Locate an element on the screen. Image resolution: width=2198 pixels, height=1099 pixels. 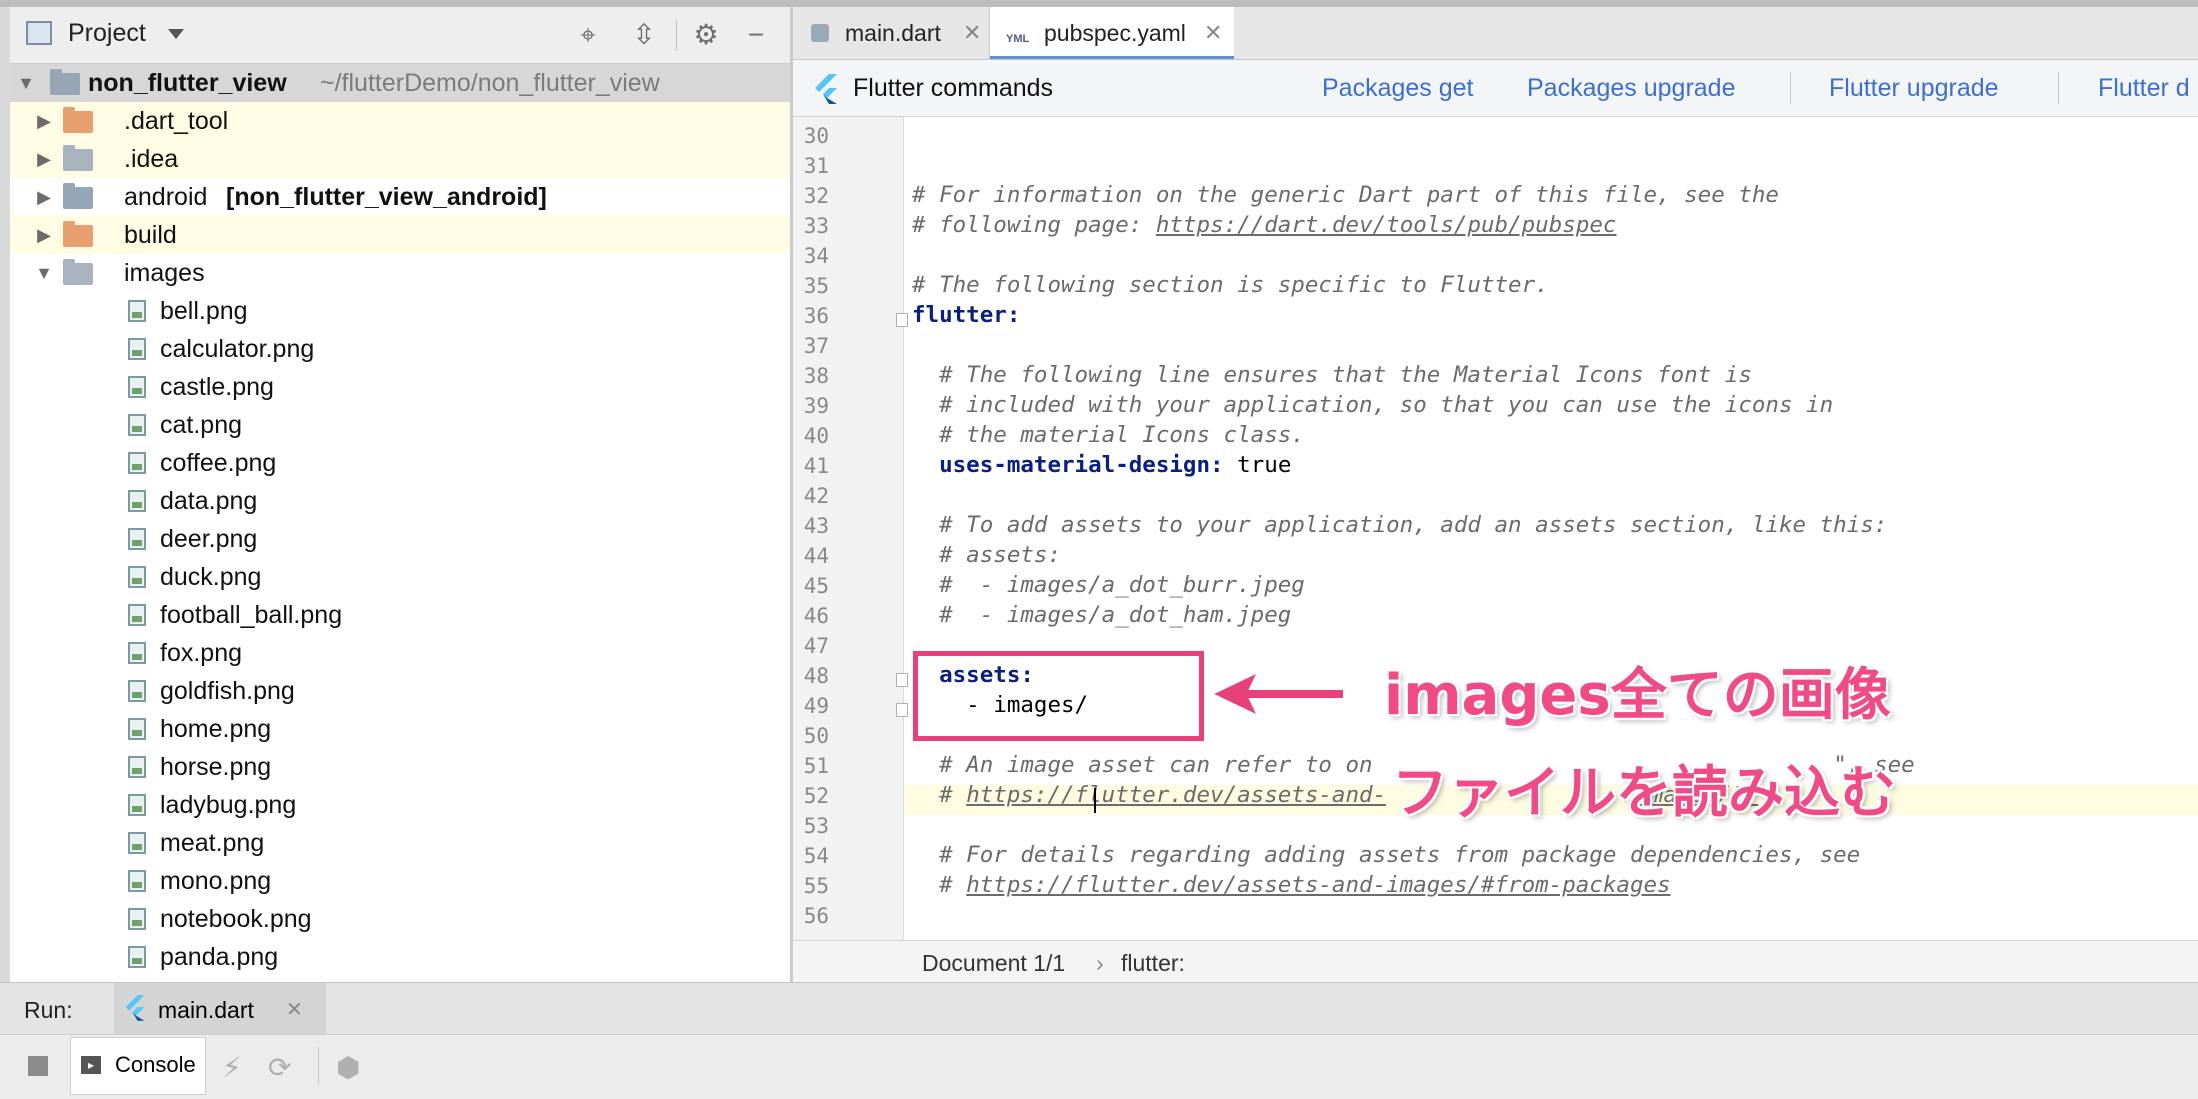
collapse-all-icon: ⇳ is located at coordinates (644, 35).